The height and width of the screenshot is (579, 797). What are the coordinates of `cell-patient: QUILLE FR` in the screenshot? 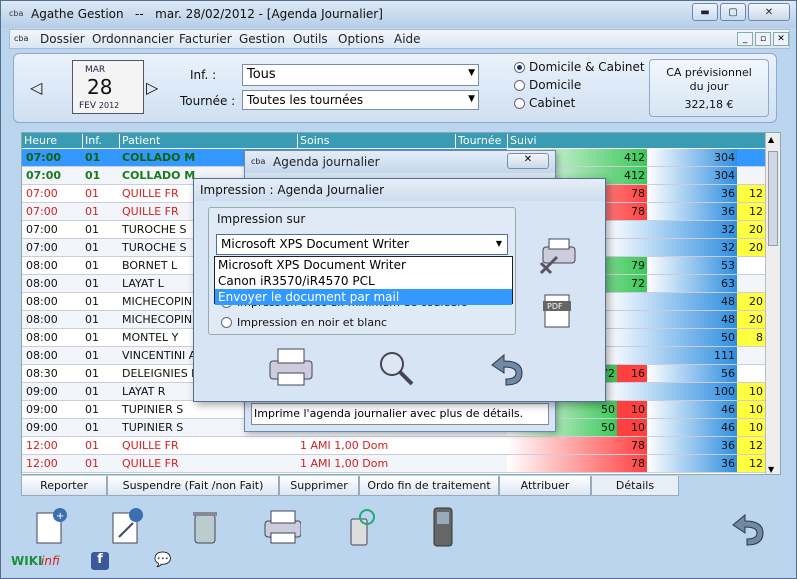 It's located at (150, 445).